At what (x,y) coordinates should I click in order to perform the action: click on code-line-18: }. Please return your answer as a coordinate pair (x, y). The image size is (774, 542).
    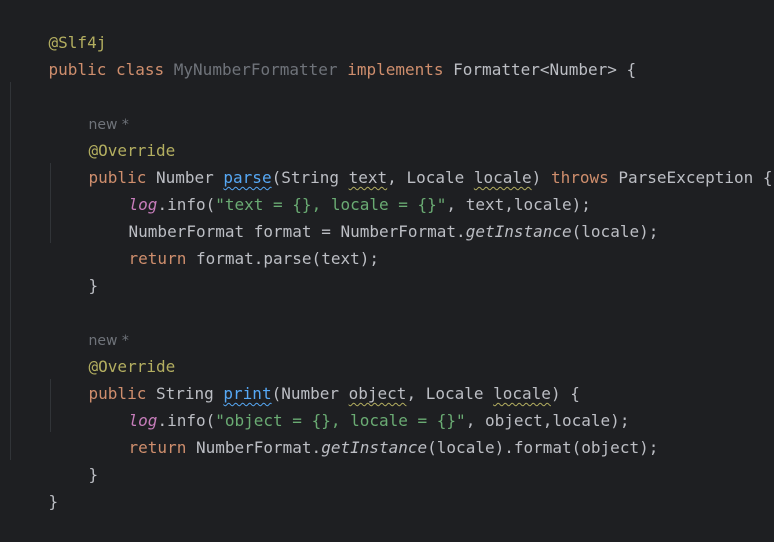
    Looking at the image, I should click on (34, 486).